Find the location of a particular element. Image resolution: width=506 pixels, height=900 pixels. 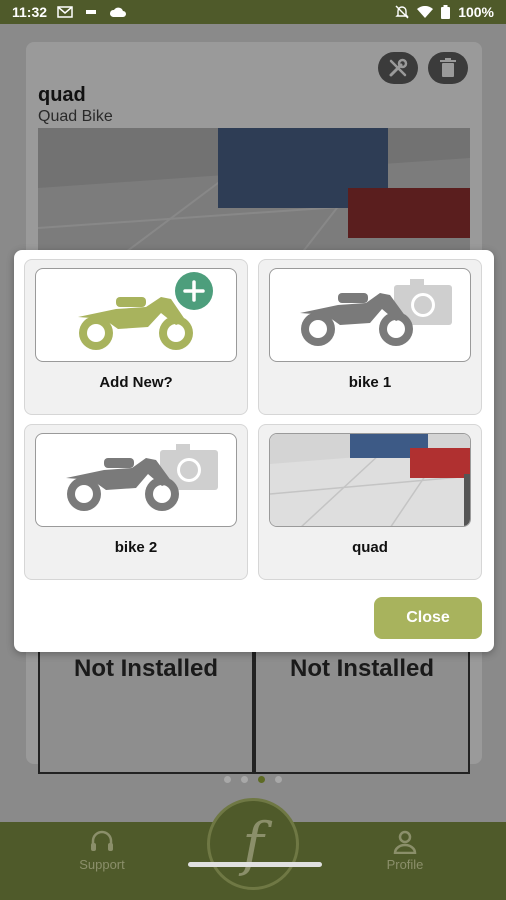

tile-label: bike 2 is located at coordinates (136, 547).